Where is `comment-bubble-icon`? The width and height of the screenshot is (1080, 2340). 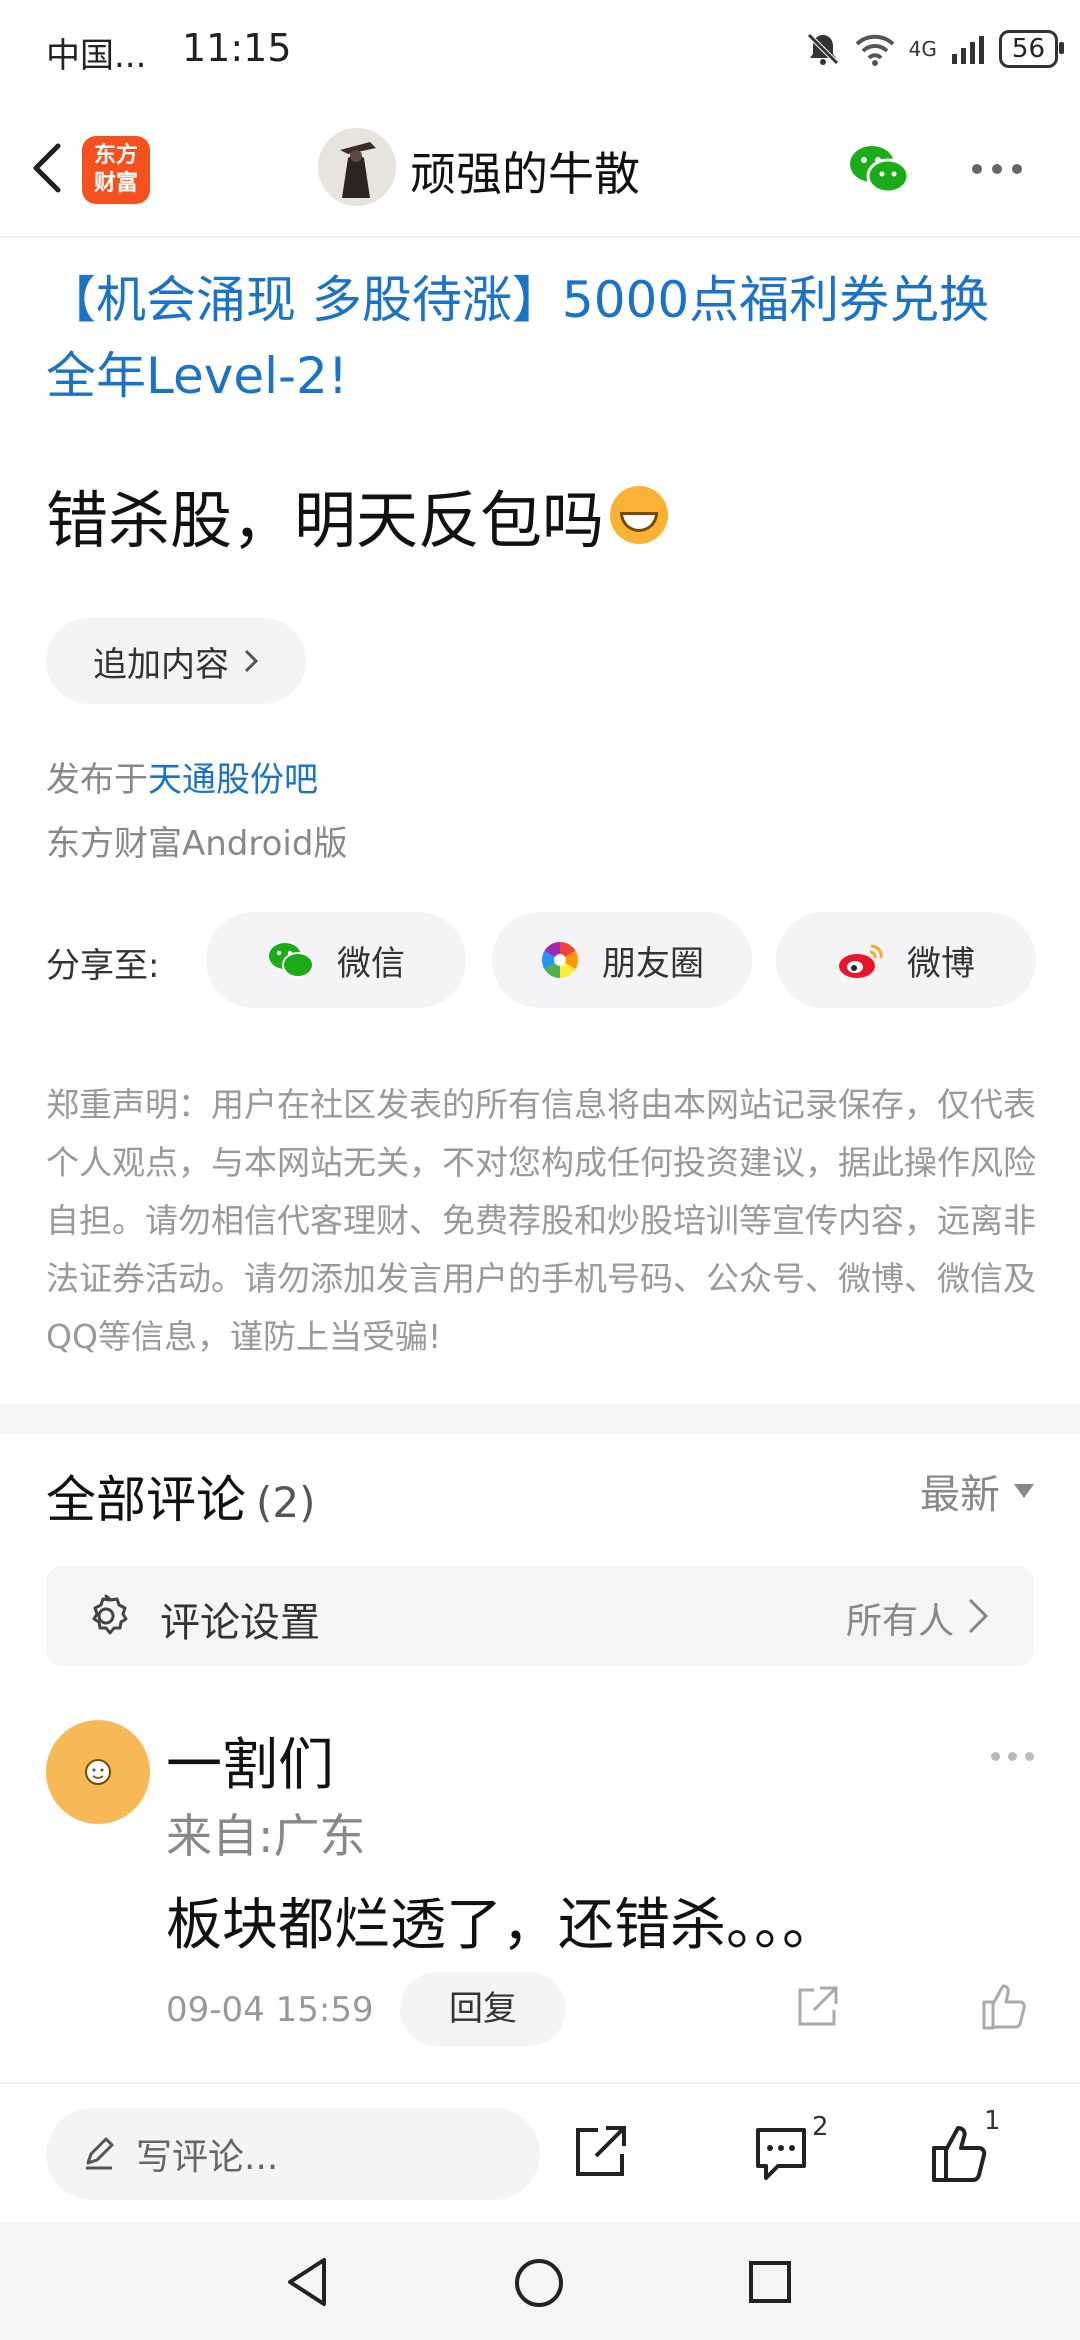 comment-bubble-icon is located at coordinates (781, 2154).